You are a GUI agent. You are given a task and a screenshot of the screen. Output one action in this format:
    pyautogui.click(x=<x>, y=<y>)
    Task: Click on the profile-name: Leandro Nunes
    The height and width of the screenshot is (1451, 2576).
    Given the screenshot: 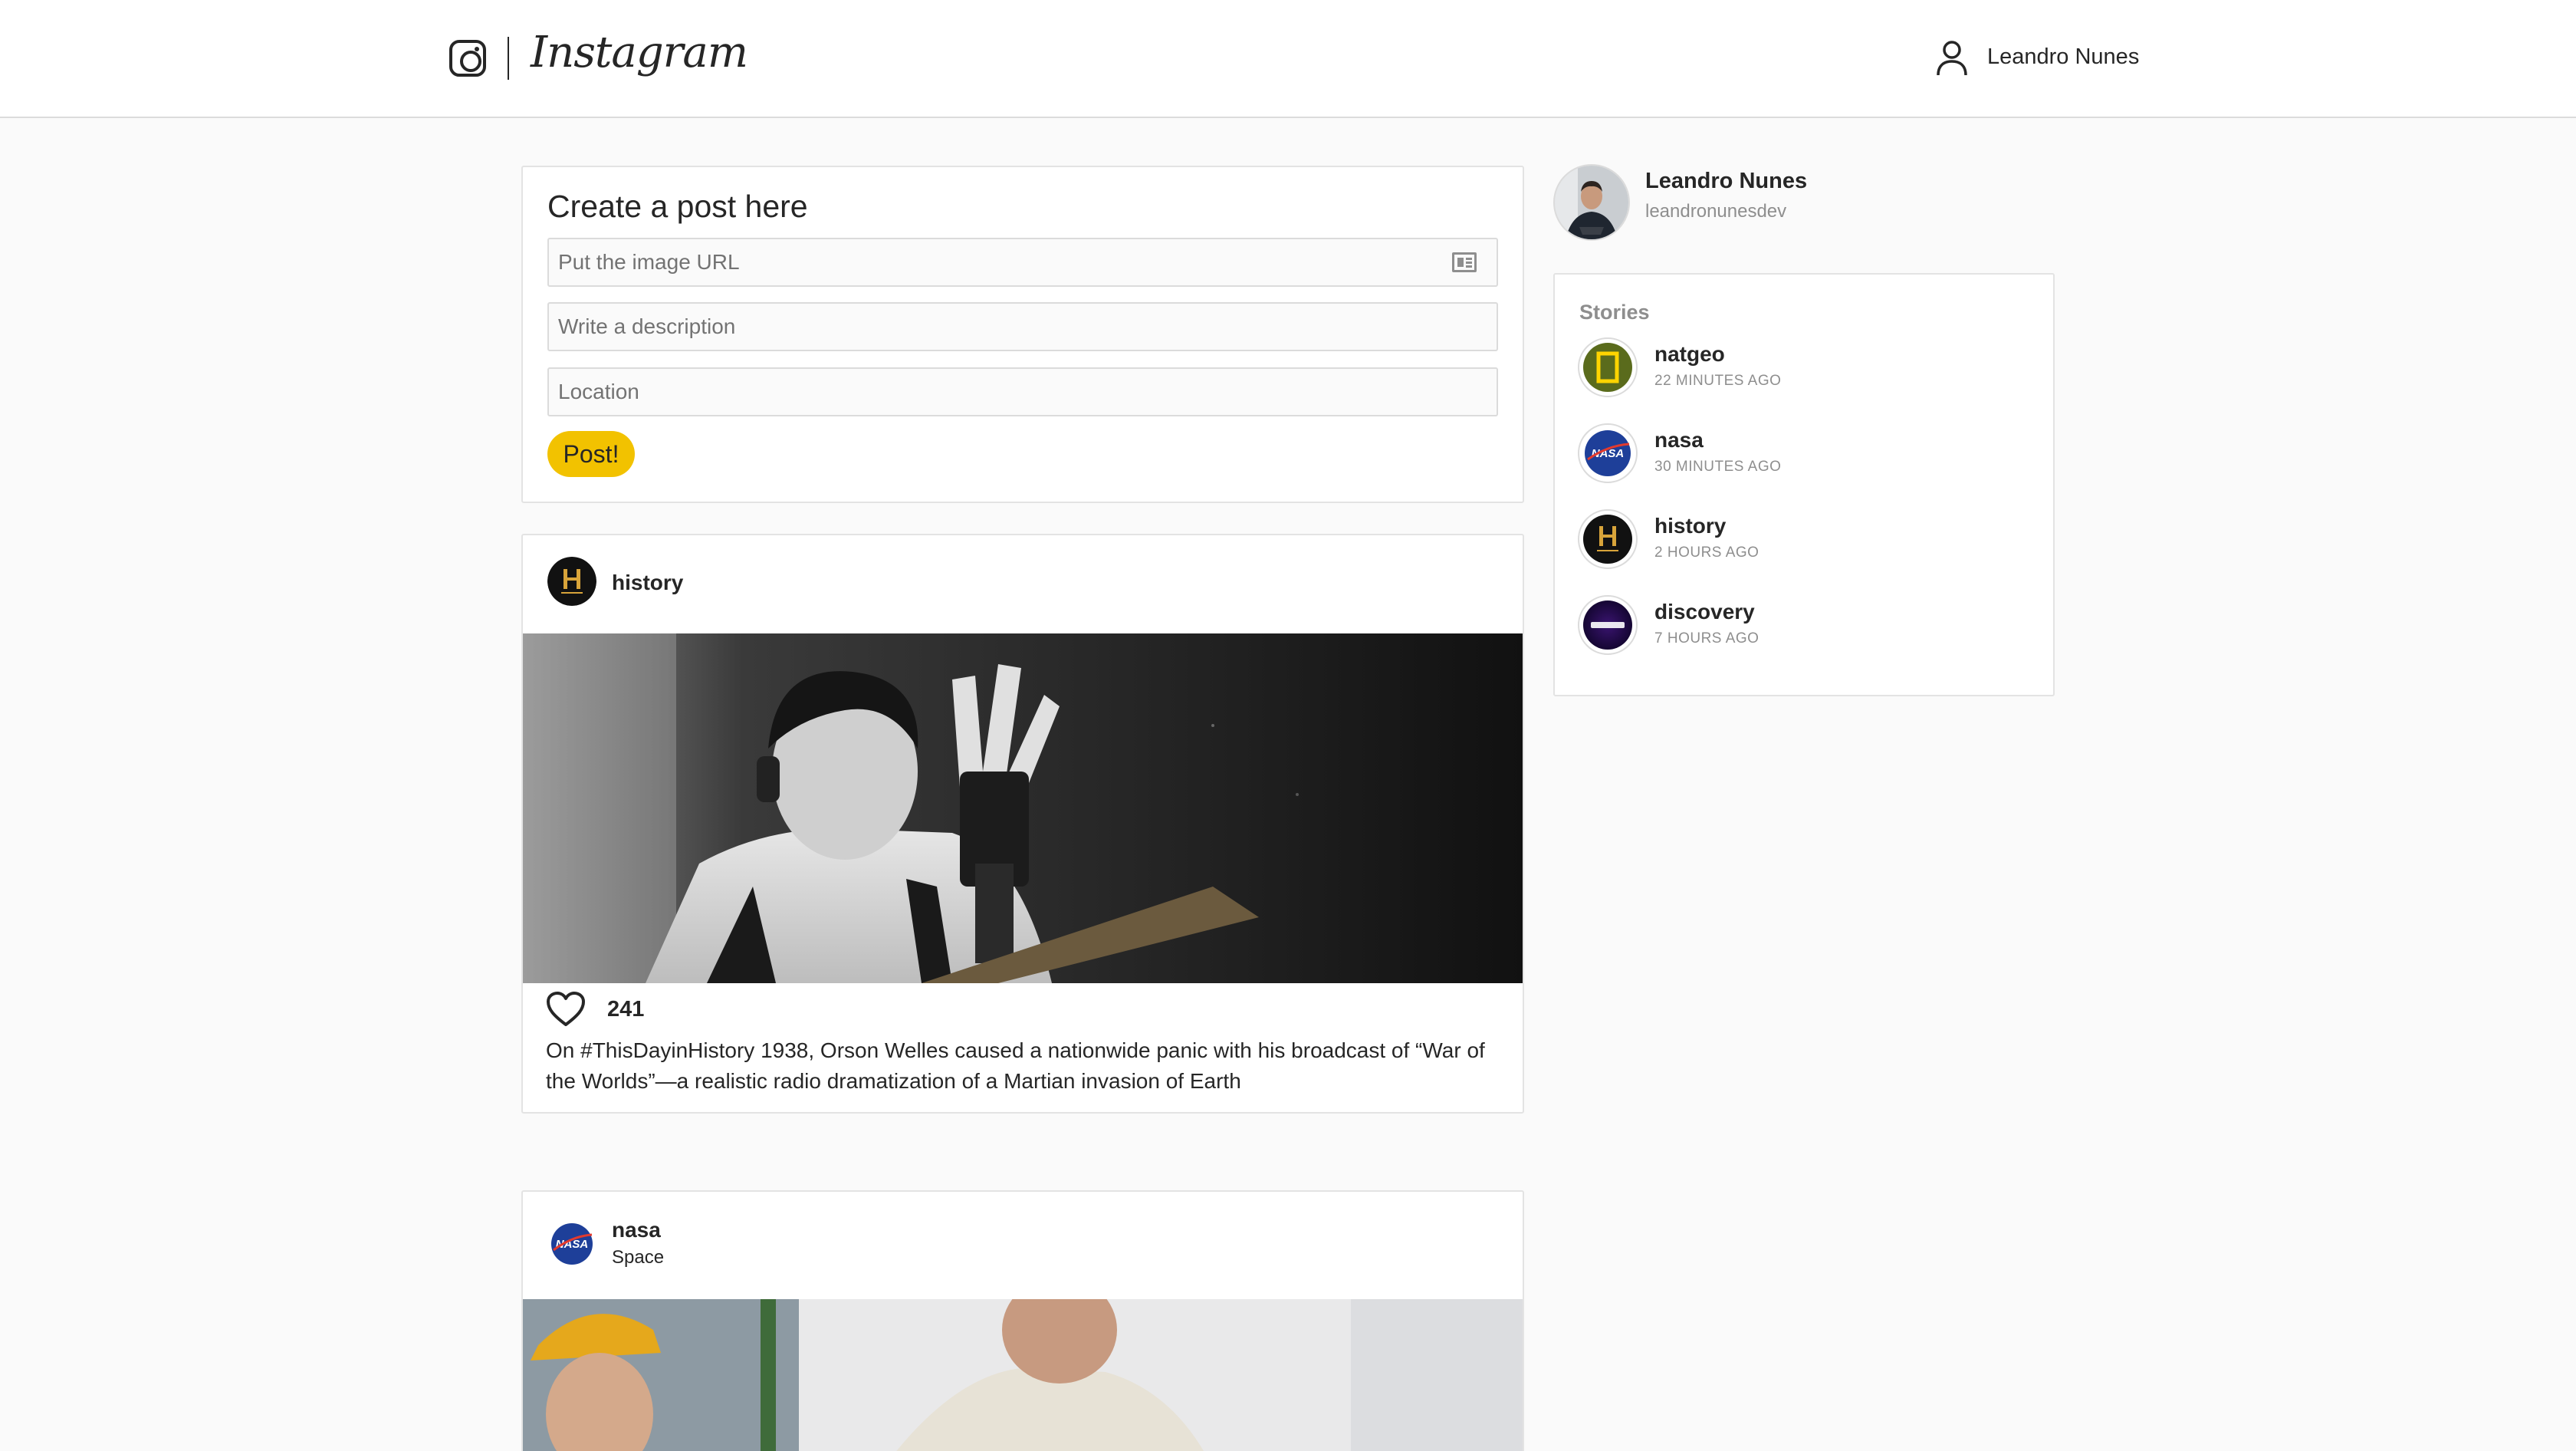 What is the action you would take?
    pyautogui.click(x=1726, y=181)
    